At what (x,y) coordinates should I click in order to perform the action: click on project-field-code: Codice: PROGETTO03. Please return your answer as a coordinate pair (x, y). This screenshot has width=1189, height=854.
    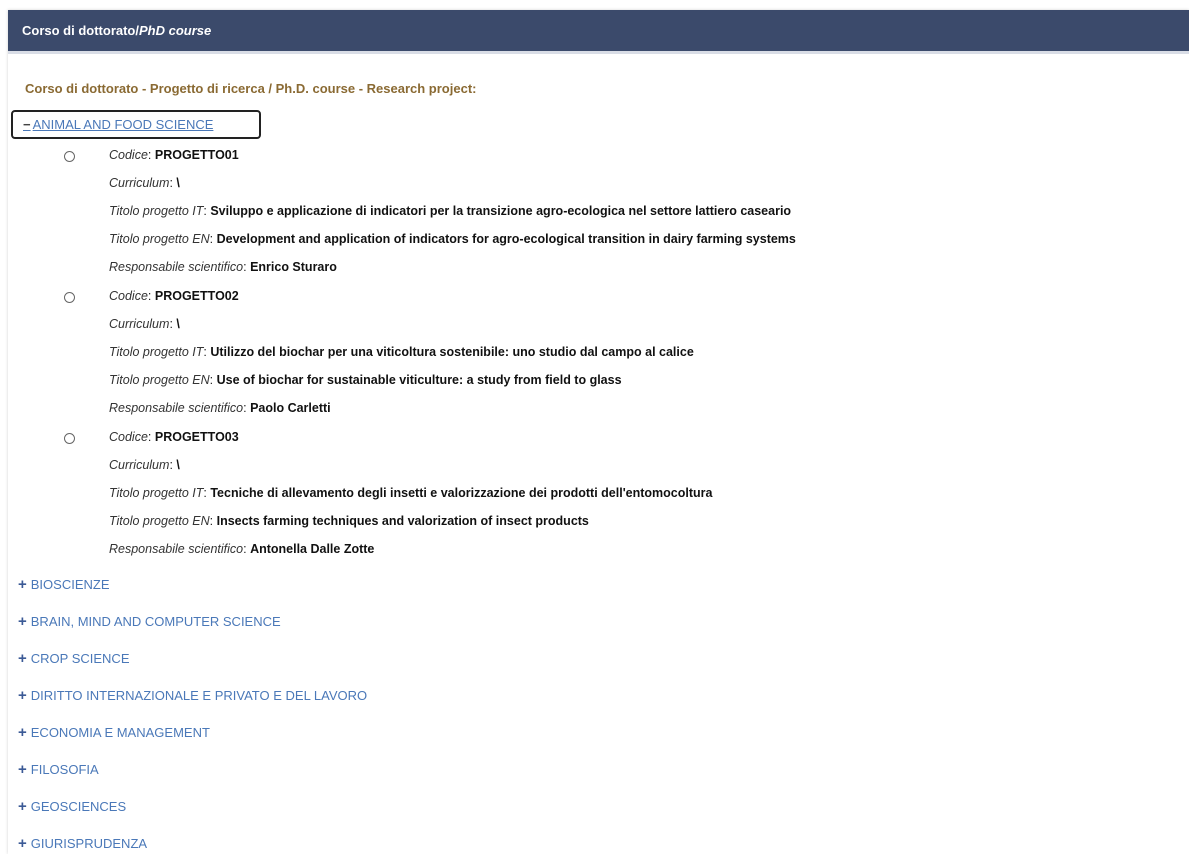
    Looking at the image, I should click on (174, 437).